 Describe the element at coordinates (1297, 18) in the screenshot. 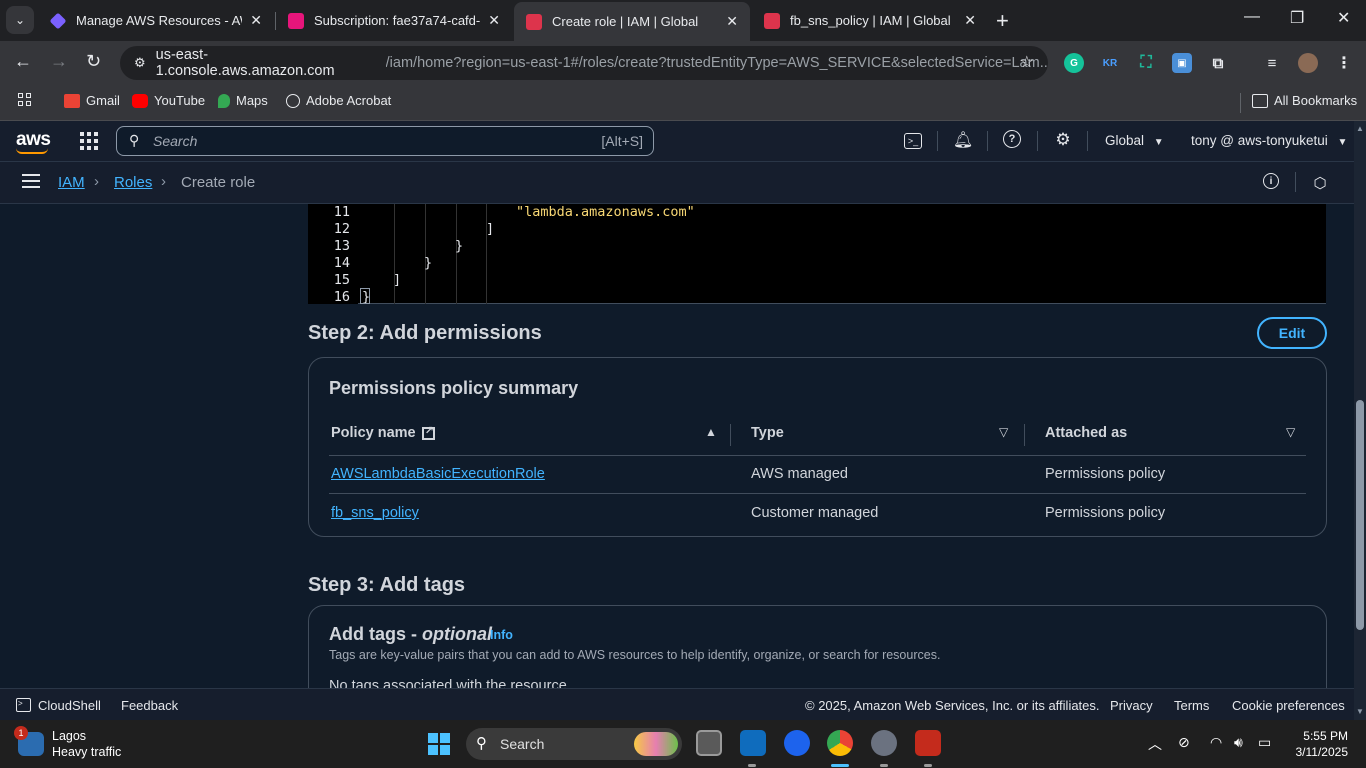

I see `restore-window-icon: ❐` at that location.